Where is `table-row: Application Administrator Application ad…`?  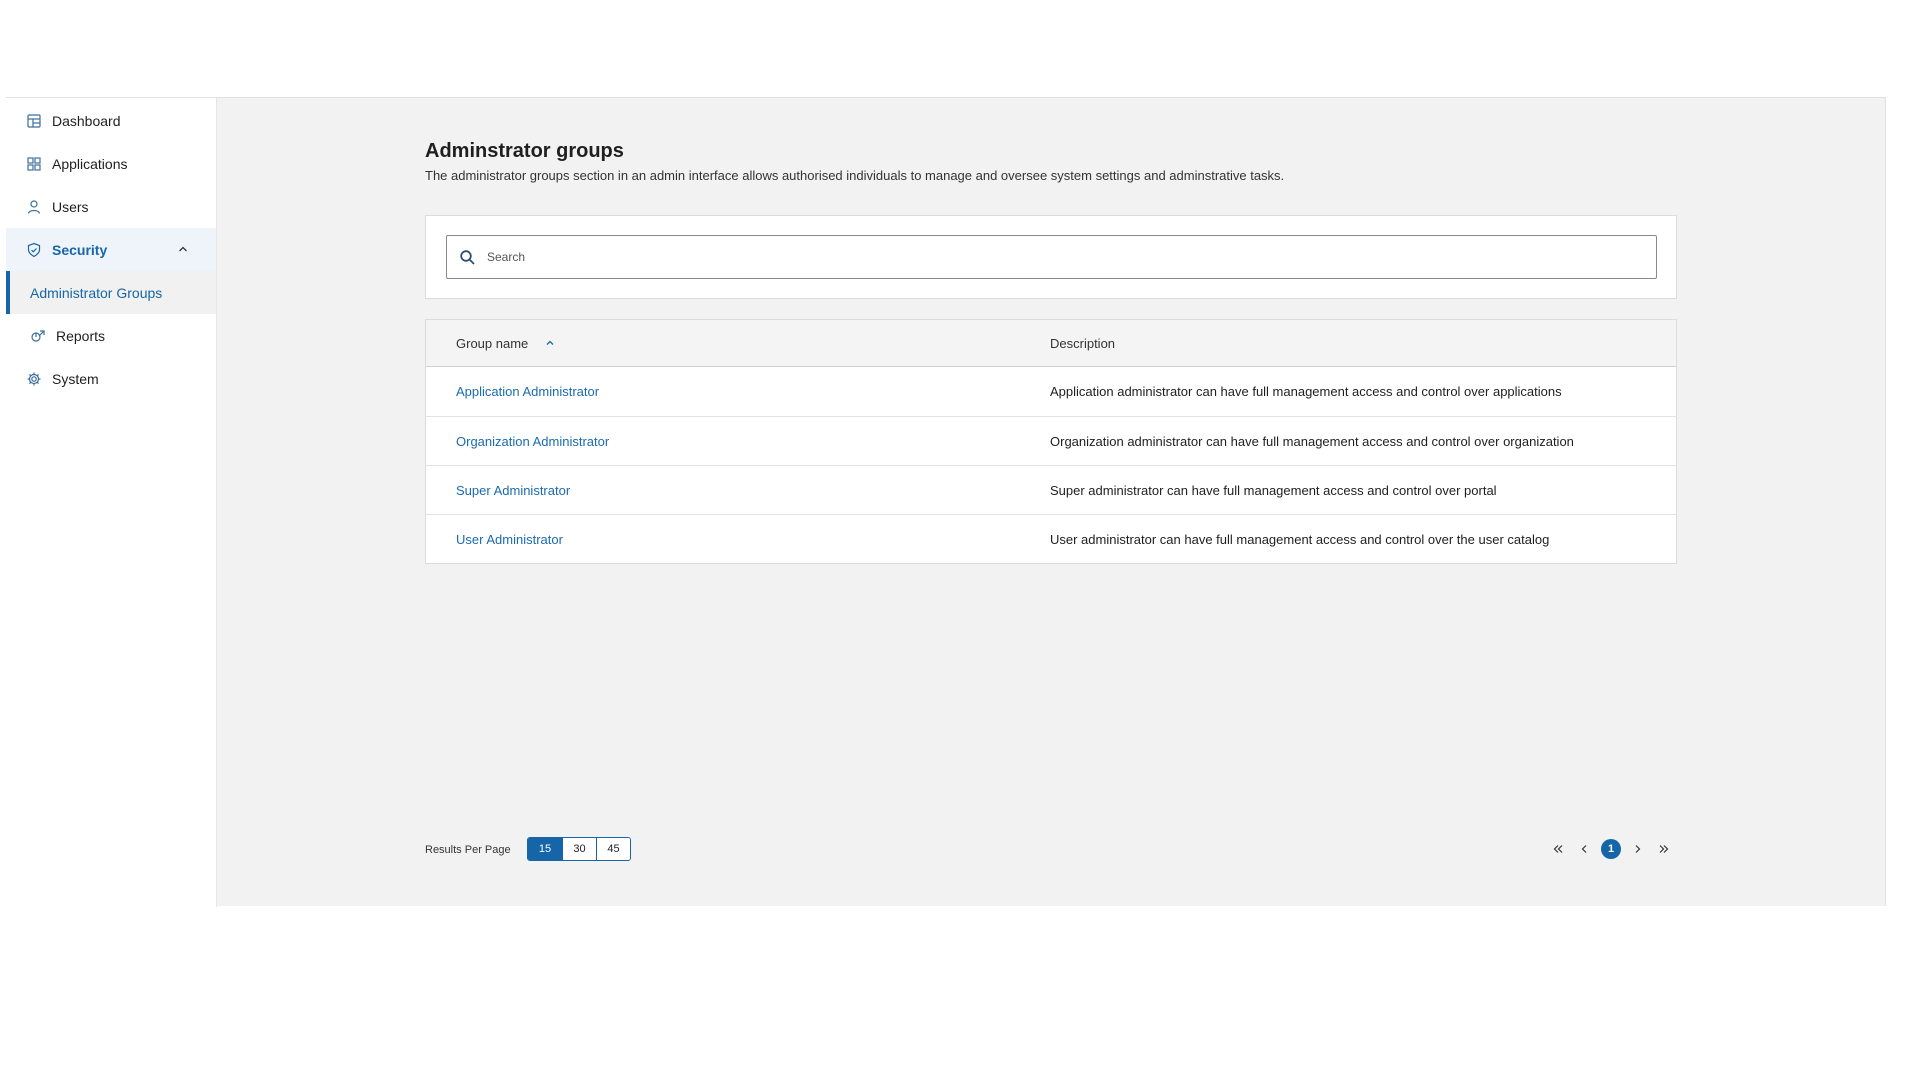
table-row: Application Administrator Application ad… is located at coordinates (1051, 391).